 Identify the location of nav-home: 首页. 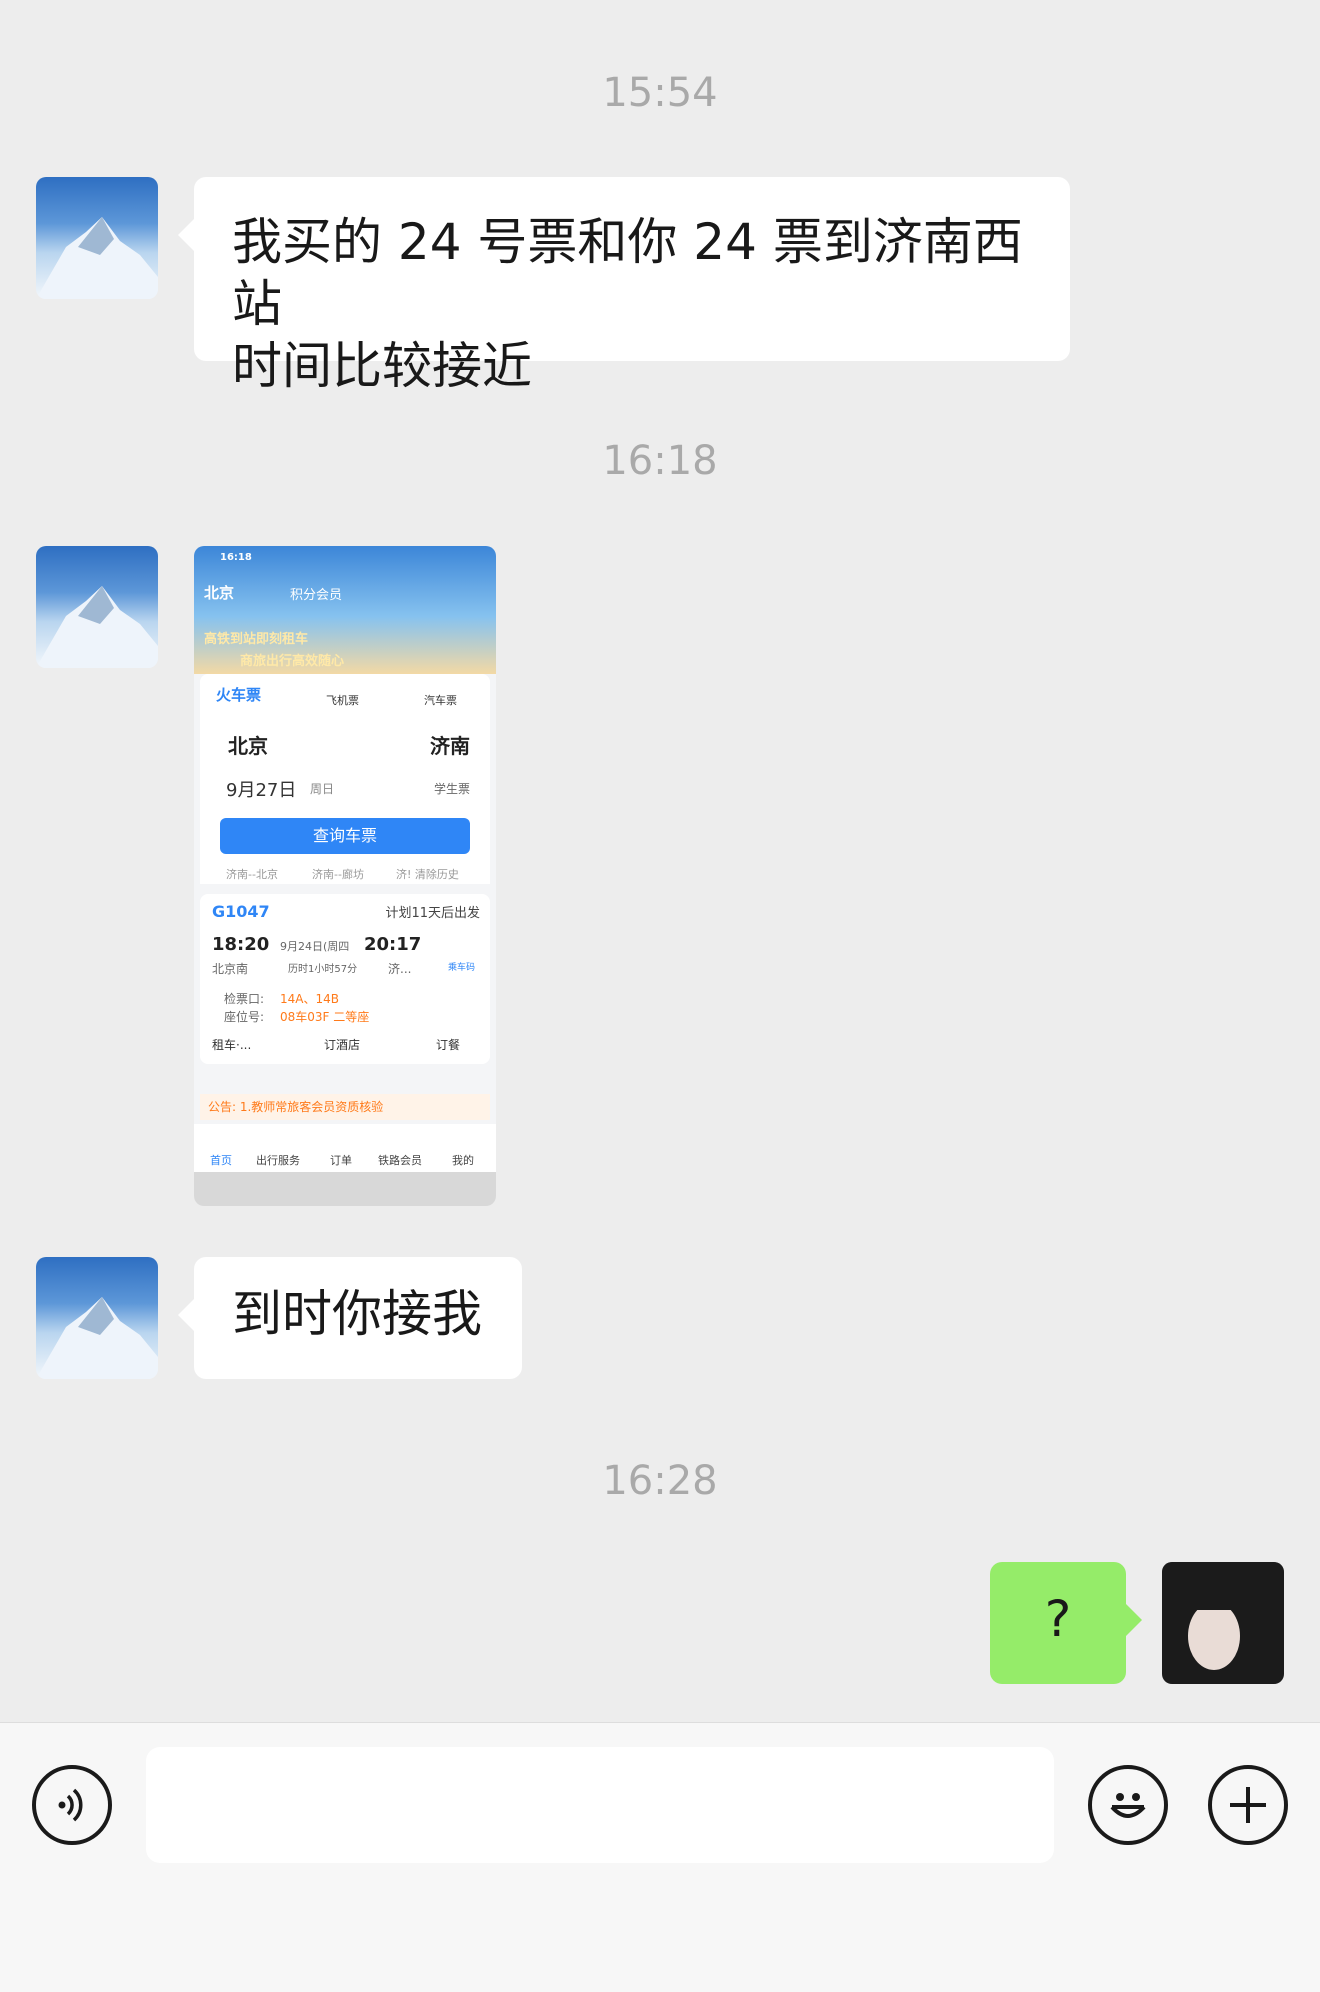
(221, 1160).